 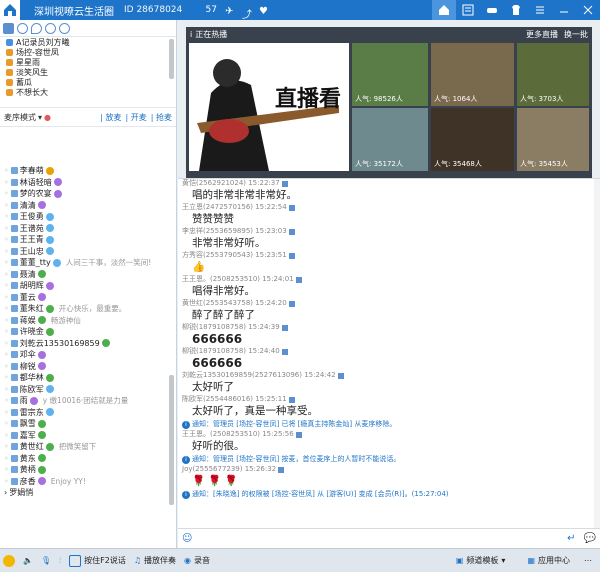 What do you see at coordinates (9, 52) in the screenshot?
I see `channel-icon` at bounding box center [9, 52].